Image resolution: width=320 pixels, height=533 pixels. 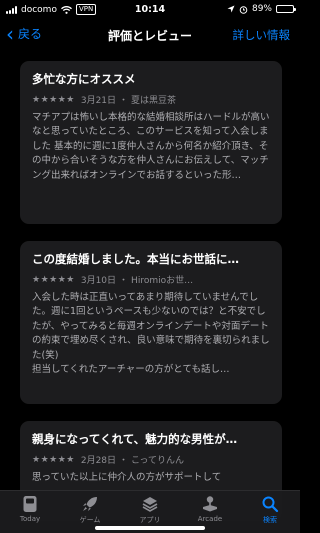 What do you see at coordinates (150, 520) in the screenshot?
I see `tab-label: アプリ` at bounding box center [150, 520].